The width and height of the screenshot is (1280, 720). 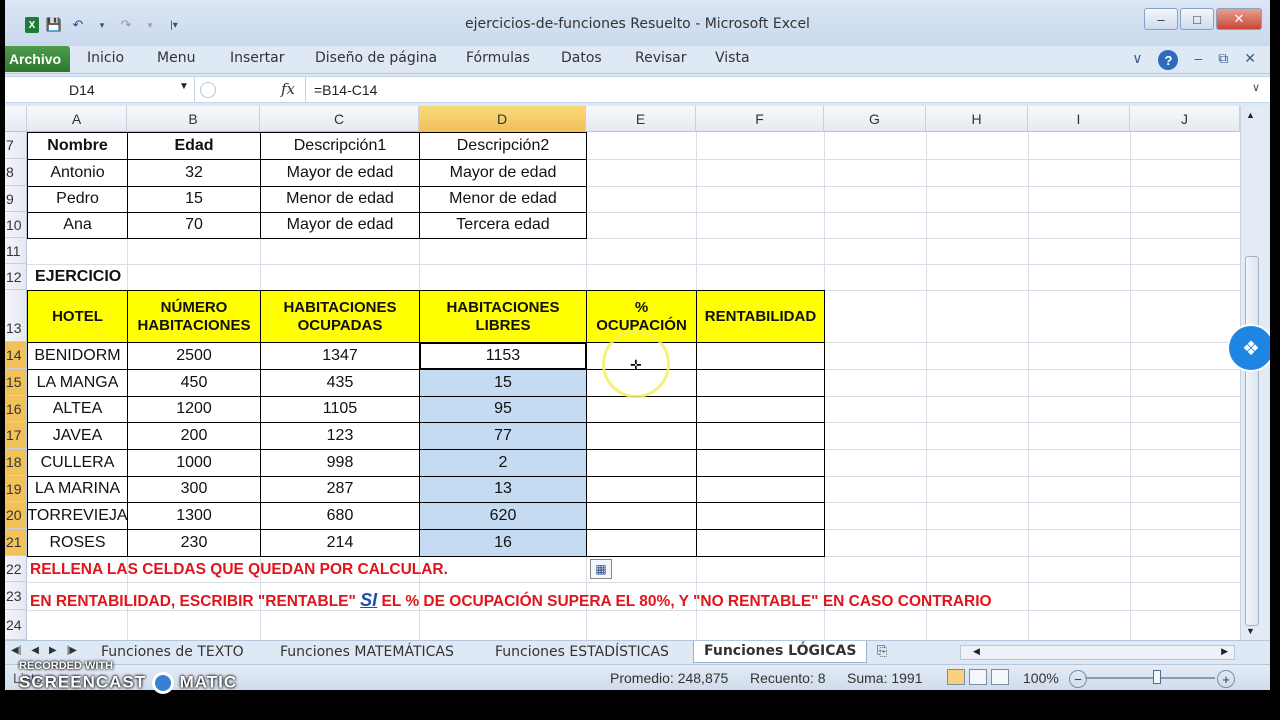 What do you see at coordinates (77, 383) in the screenshot?
I see `table2-cell-hotel: LA MANGA` at bounding box center [77, 383].